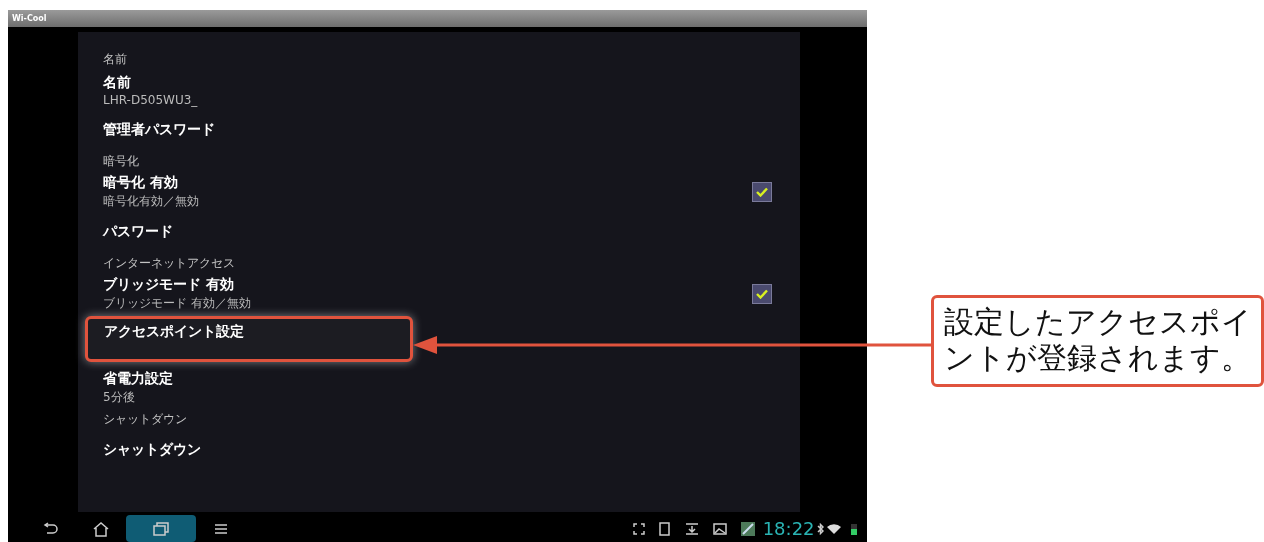  Describe the element at coordinates (221, 528) in the screenshot. I see `menu-icon` at that location.